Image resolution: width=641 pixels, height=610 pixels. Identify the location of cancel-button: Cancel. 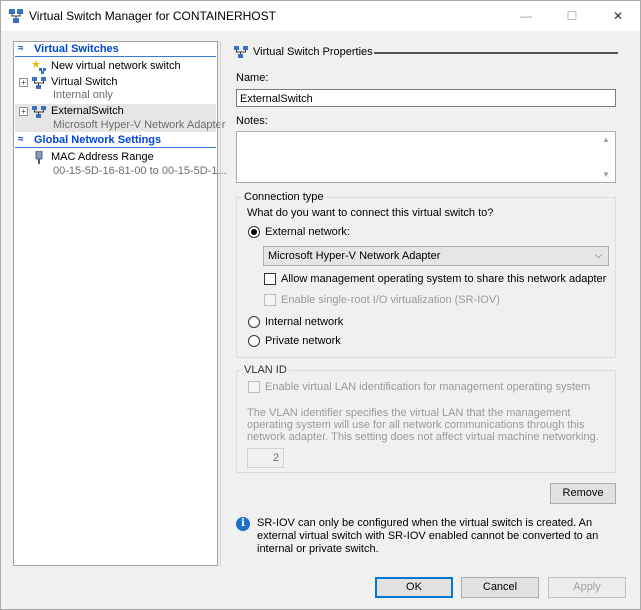
(500, 587).